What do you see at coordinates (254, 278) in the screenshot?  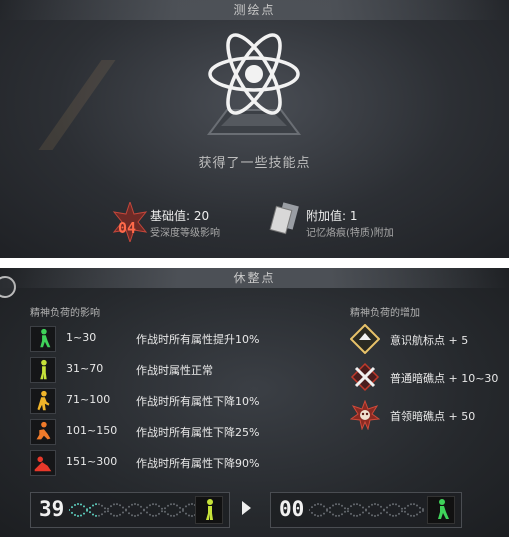 I see `panel-title: 休整点` at bounding box center [254, 278].